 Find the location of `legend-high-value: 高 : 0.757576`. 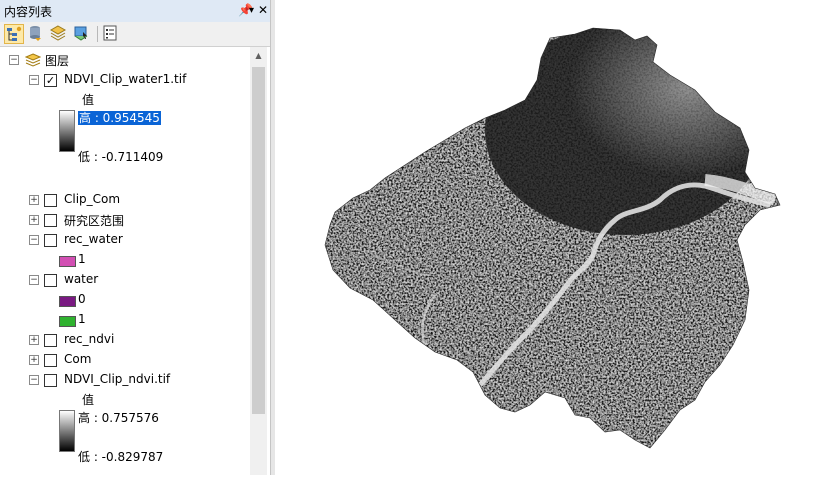

legend-high-value: 高 : 0.757576 is located at coordinates (118, 418).